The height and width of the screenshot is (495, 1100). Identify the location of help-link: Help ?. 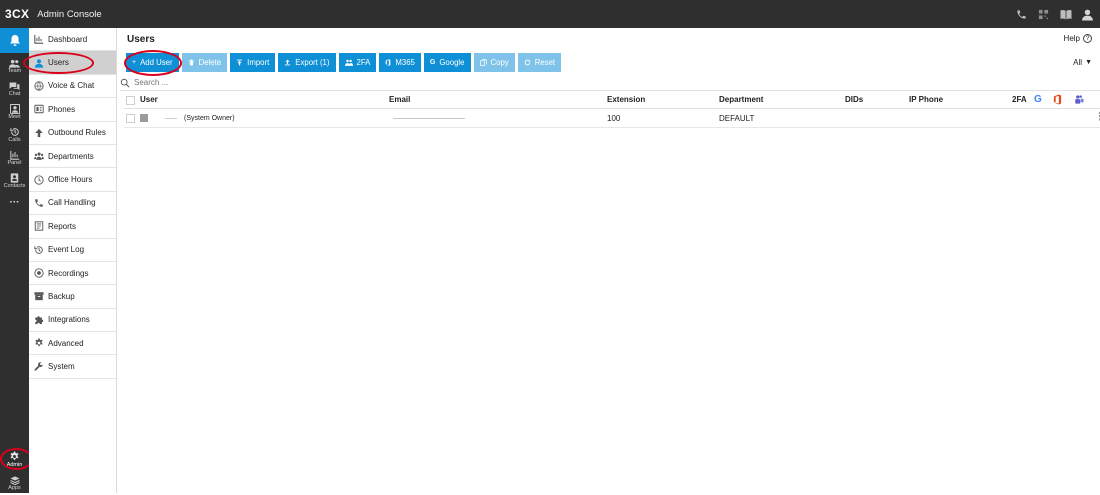
(1078, 38).